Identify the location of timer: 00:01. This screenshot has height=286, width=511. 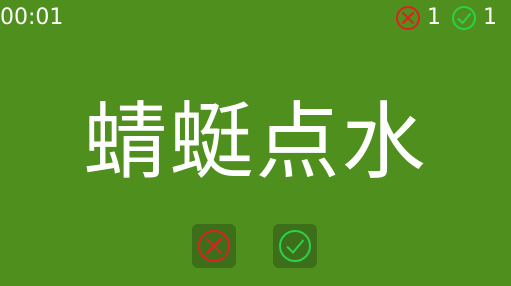
(32, 17).